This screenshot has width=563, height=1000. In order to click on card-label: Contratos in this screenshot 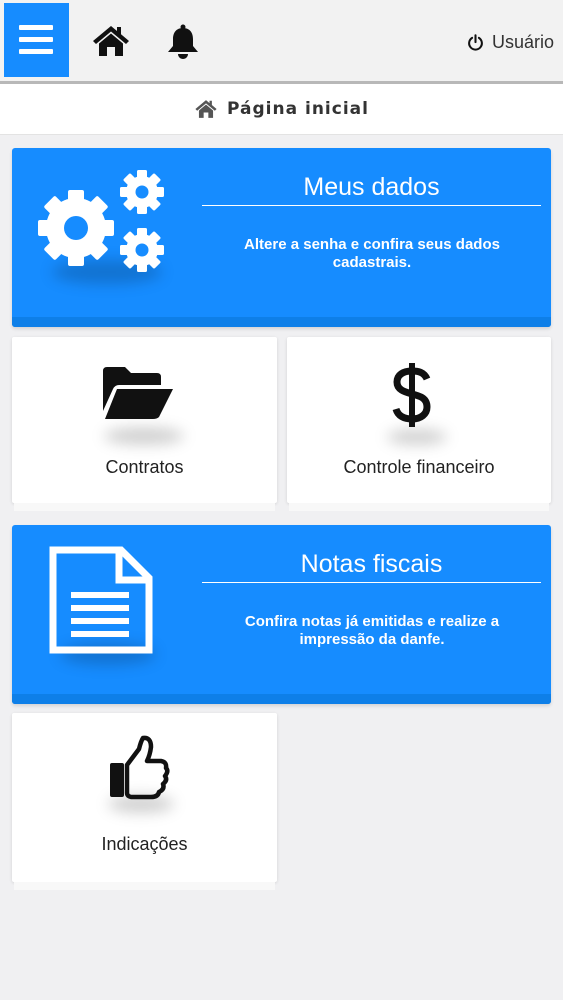, I will do `click(144, 467)`.